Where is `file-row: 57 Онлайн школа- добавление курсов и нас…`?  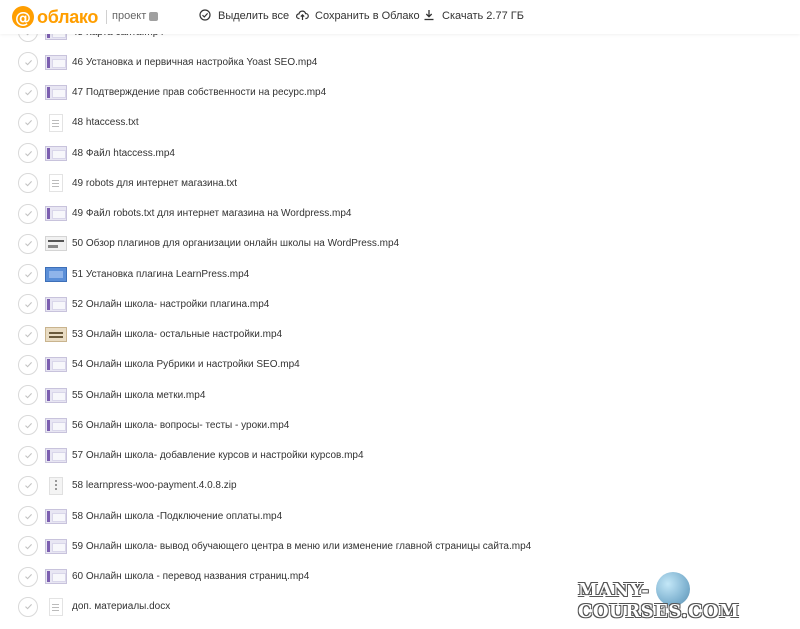 file-row: 57 Онлайн школа- добавление курсов и нас… is located at coordinates (398, 456).